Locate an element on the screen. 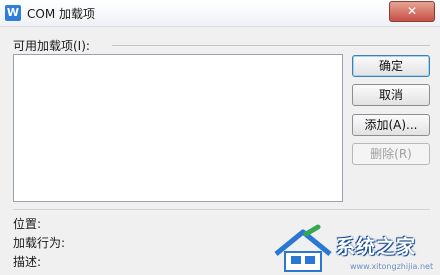 The width and height of the screenshot is (440, 275). watermark: 系统之家 www.xitongzhijia.net is located at coordinates (356, 249).